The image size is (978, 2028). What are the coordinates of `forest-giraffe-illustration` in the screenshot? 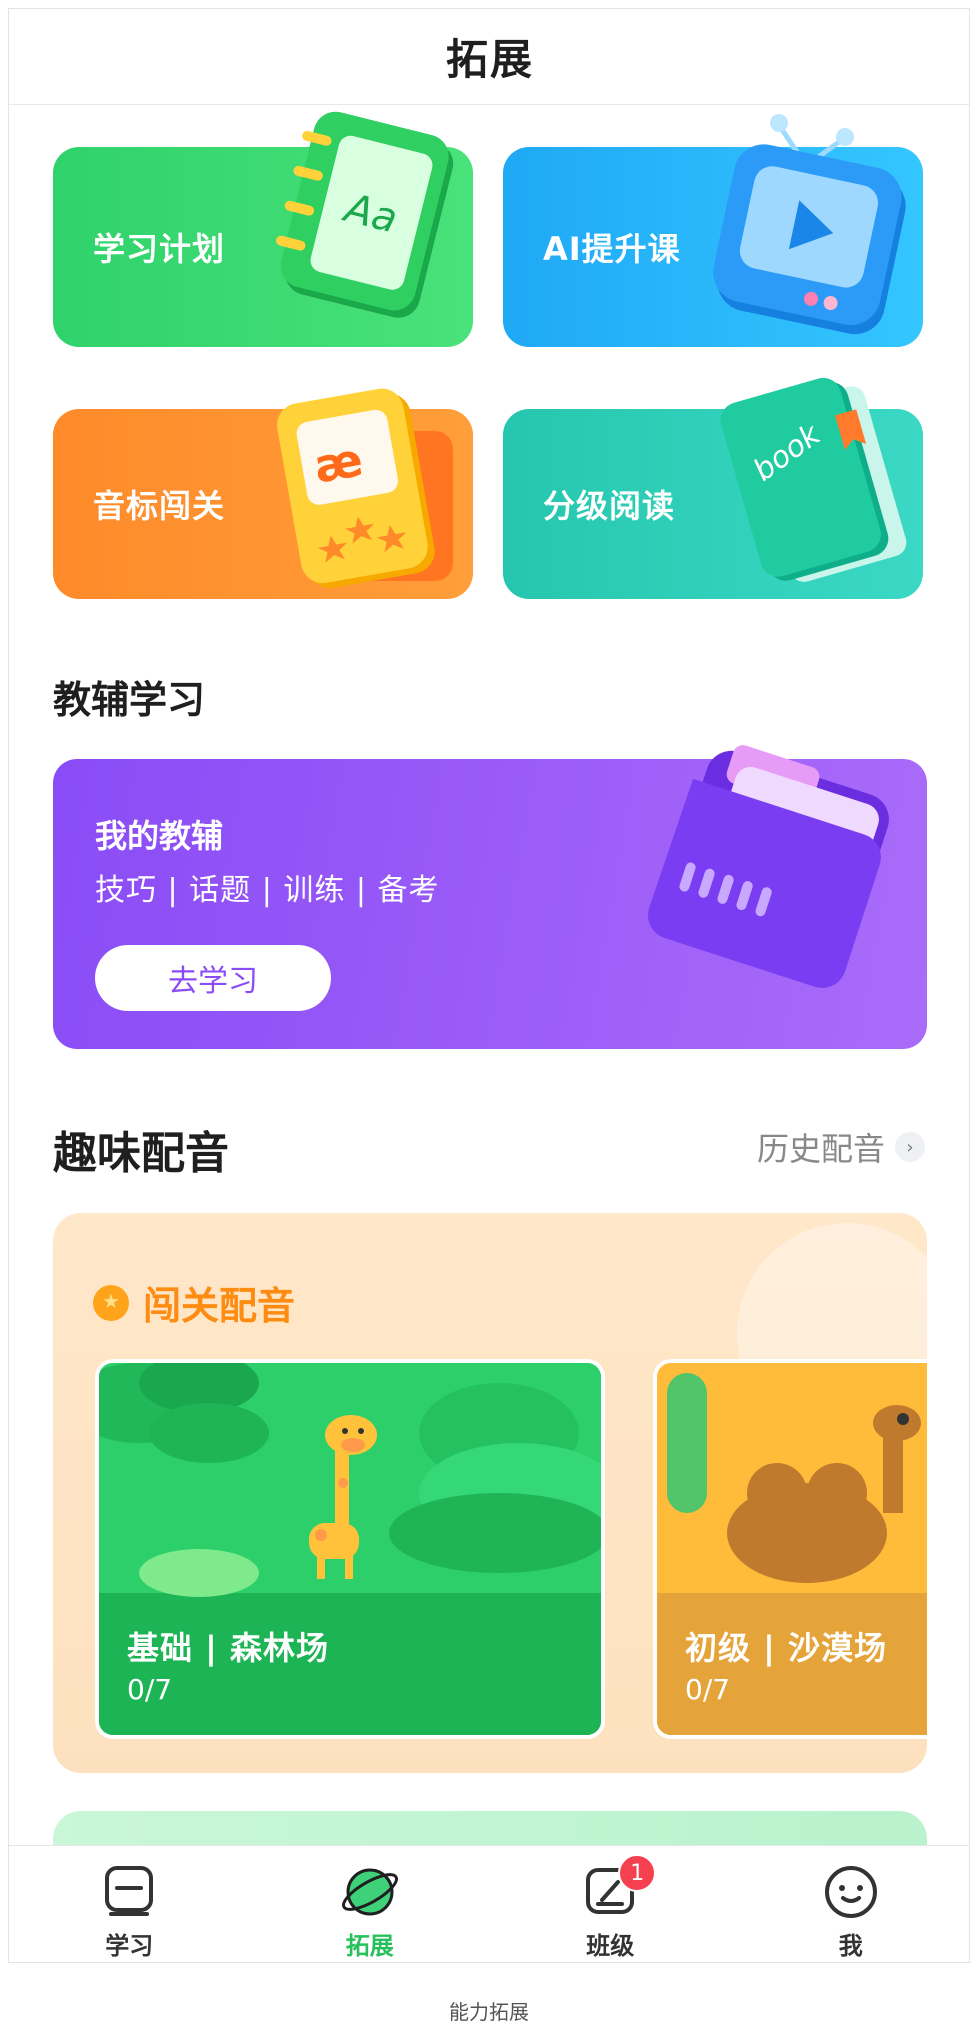 It's located at (350, 1549).